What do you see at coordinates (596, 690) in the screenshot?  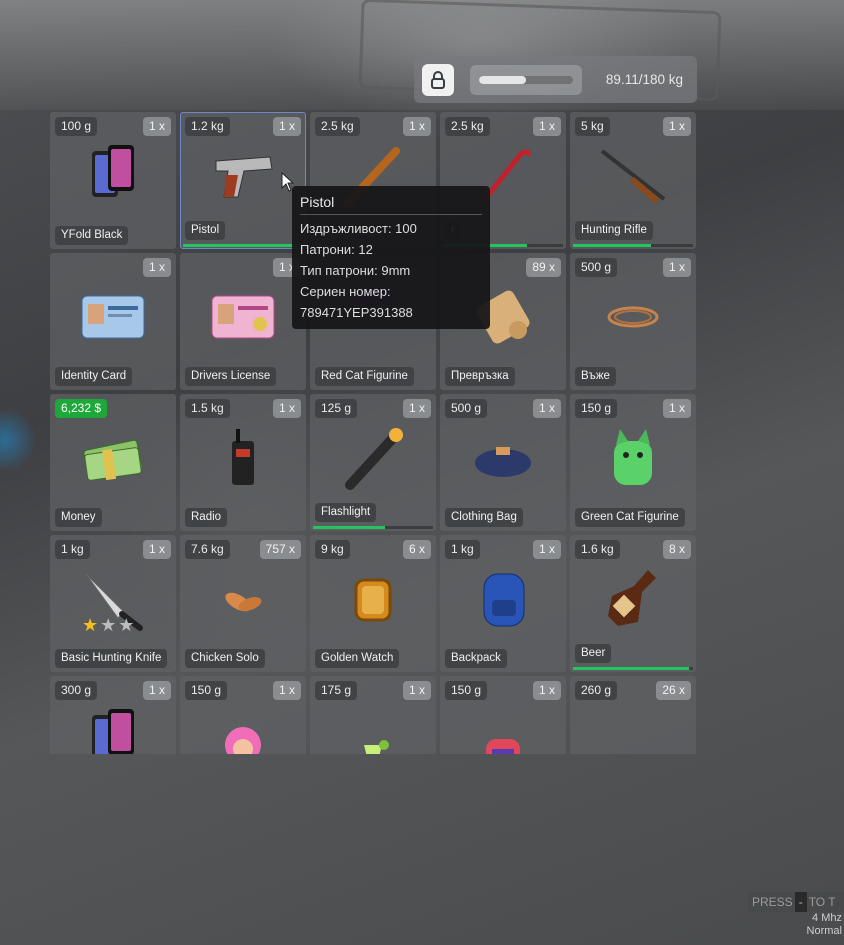 I see `item-weight-badge: 260 g` at bounding box center [596, 690].